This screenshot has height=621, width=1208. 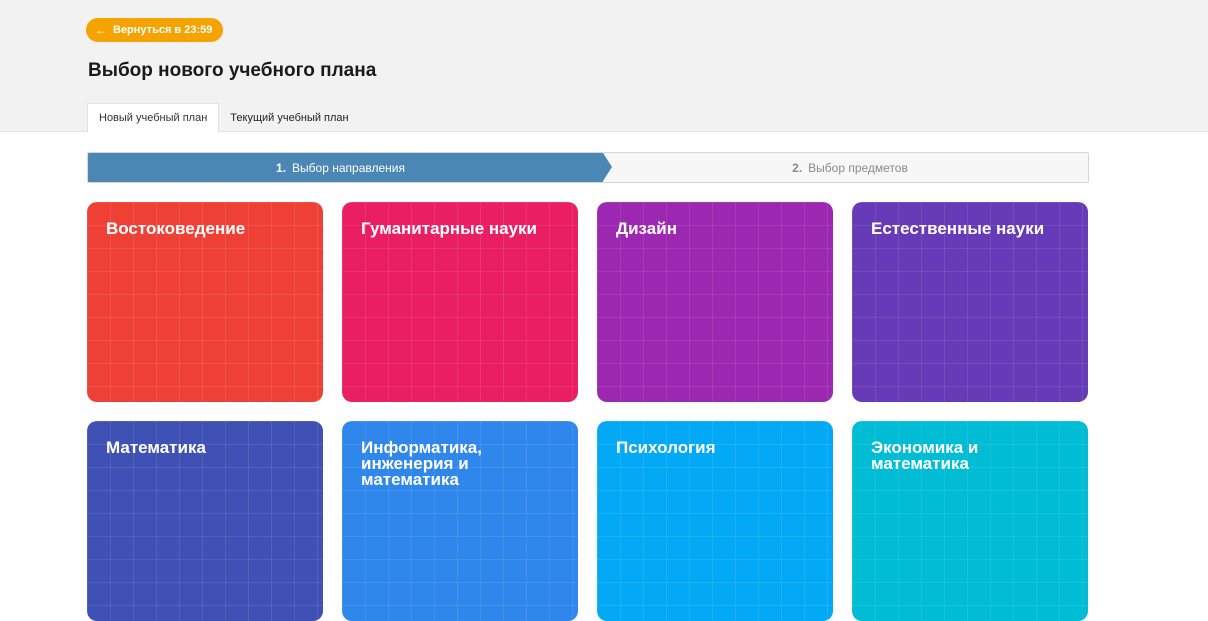 I want to click on step-label: Выбор предметов, so click(x=858, y=167).